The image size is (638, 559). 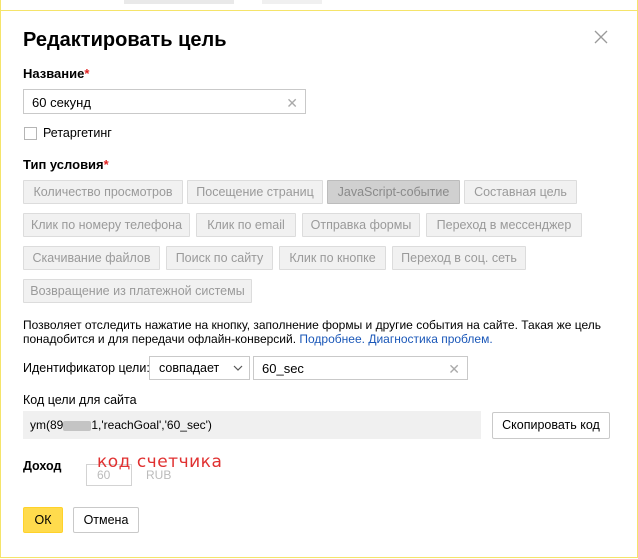 What do you see at coordinates (332, 339) in the screenshot?
I see `more-link: Подробнее.` at bounding box center [332, 339].